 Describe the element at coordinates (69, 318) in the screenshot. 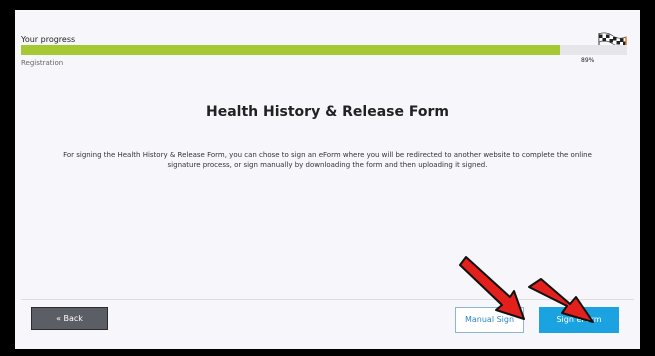

I see `back-button: « Back` at that location.